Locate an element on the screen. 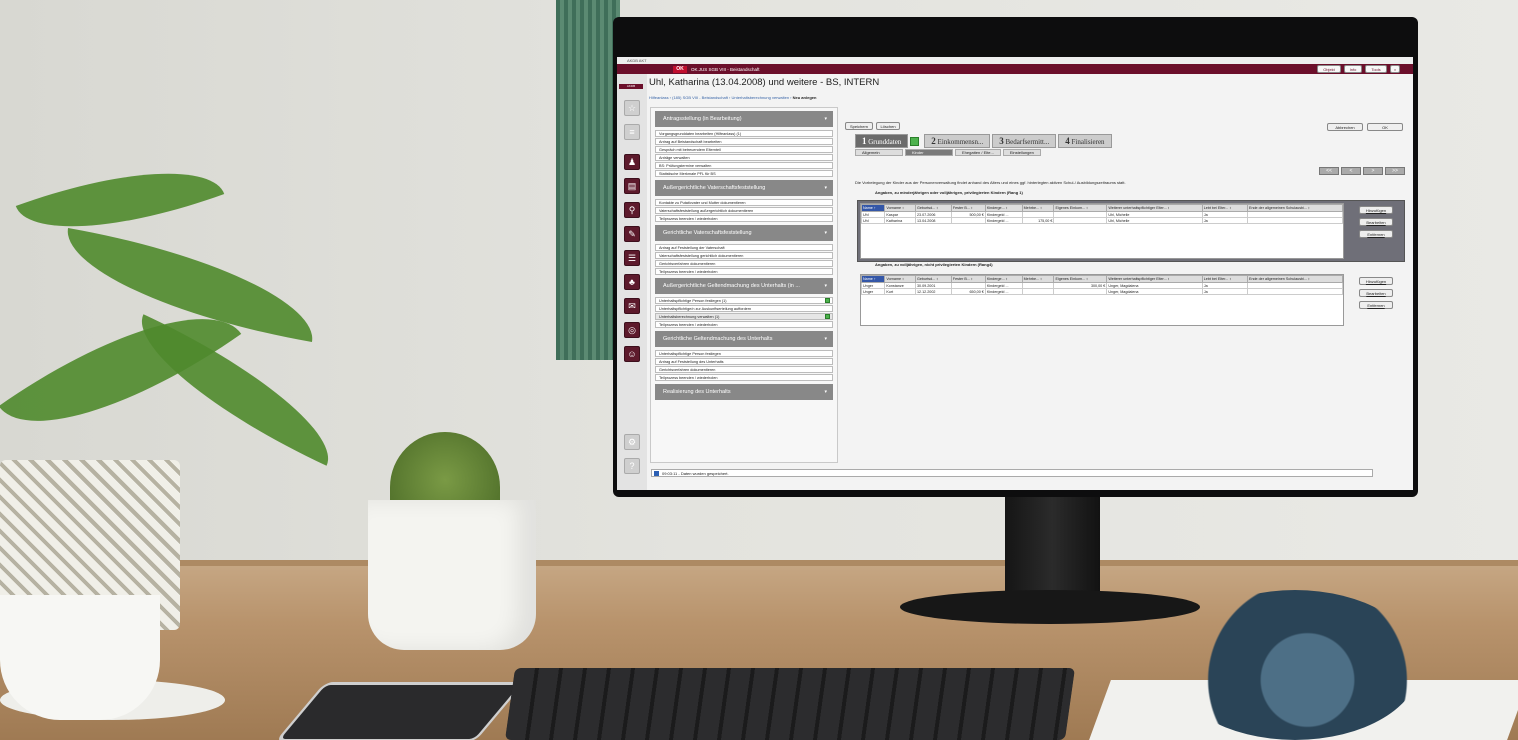 The height and width of the screenshot is (740, 1518). nav-item: BS: Prüfungstermine verwalten is located at coordinates (744, 165).